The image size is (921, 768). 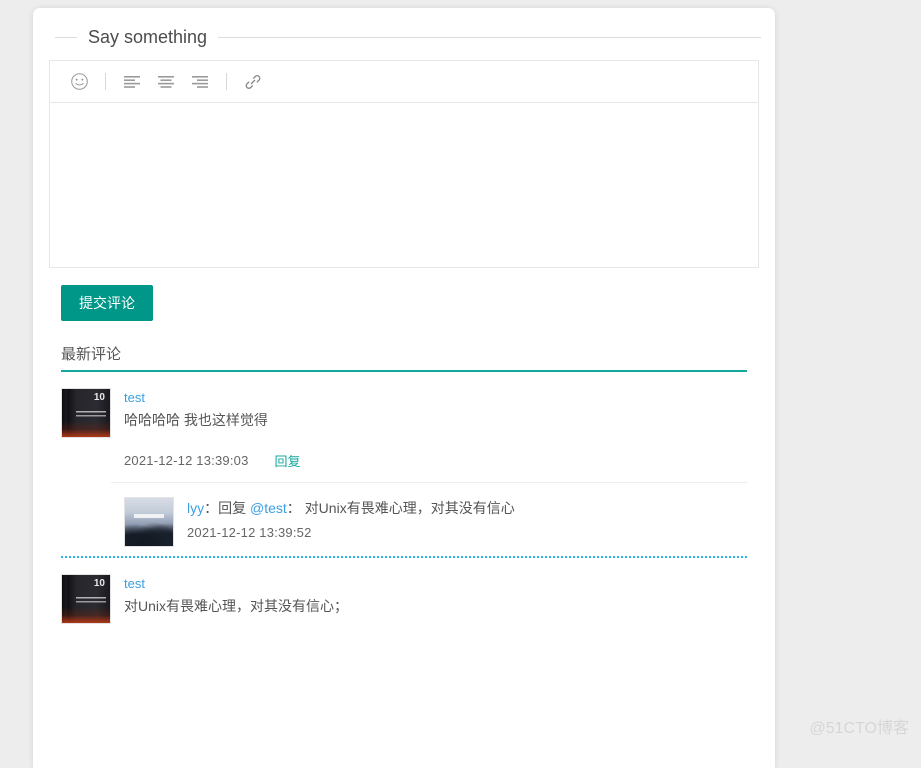 I want to click on reply-username: lyy, so click(x=195, y=508).